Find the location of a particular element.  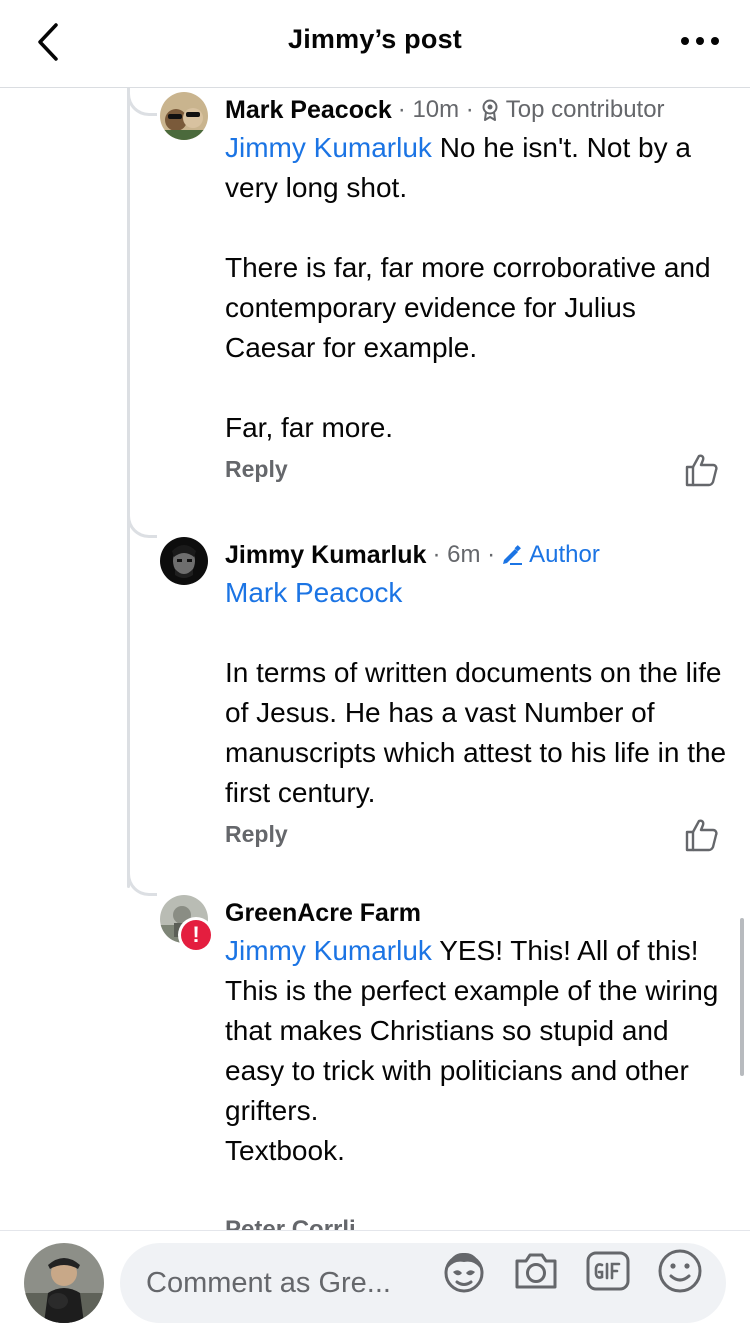

warning-badge: ! is located at coordinates (196, 935).